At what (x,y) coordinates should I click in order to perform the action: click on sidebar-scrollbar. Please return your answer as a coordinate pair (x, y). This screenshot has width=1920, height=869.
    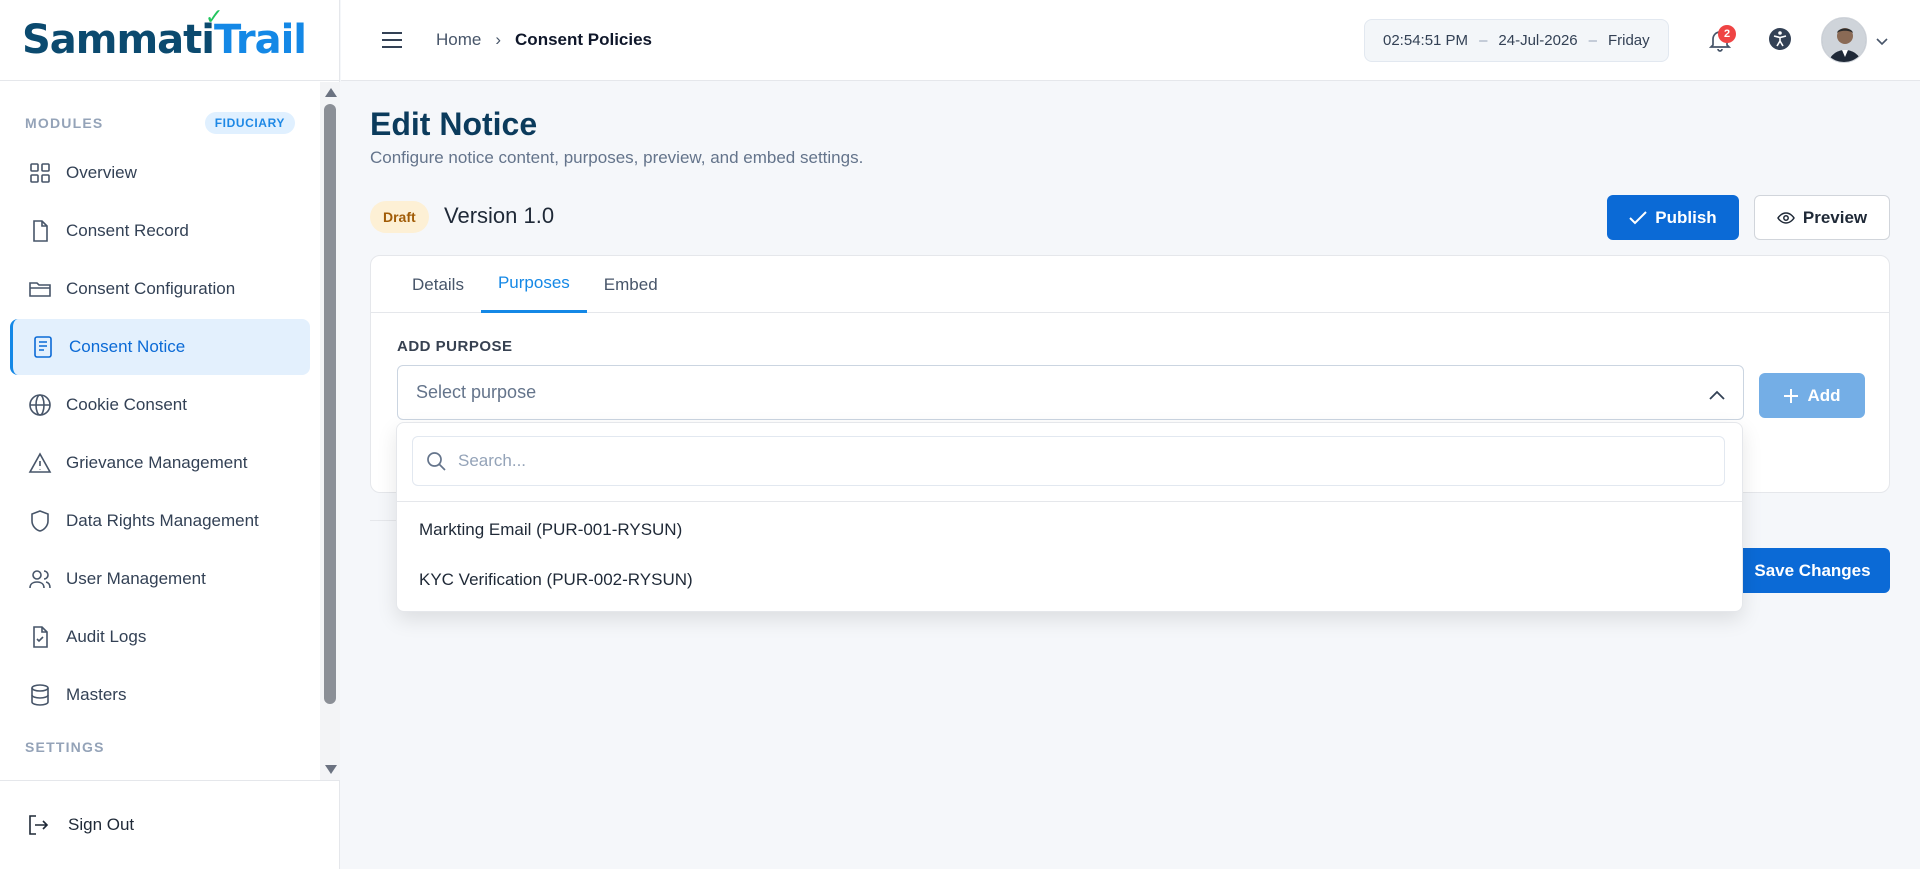
    Looking at the image, I should click on (330, 431).